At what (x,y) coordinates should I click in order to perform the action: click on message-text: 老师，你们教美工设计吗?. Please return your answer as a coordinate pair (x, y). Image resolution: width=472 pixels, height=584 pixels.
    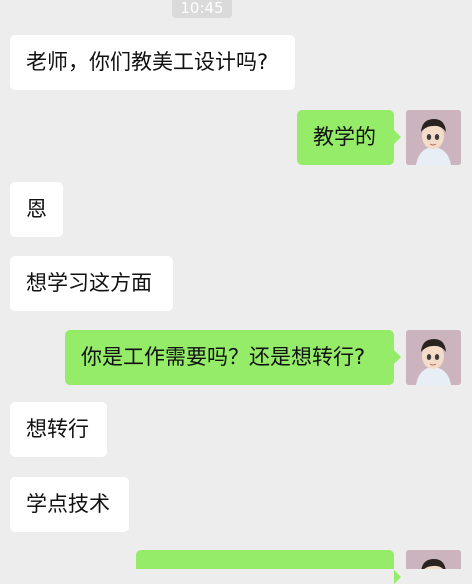
    Looking at the image, I should click on (147, 62).